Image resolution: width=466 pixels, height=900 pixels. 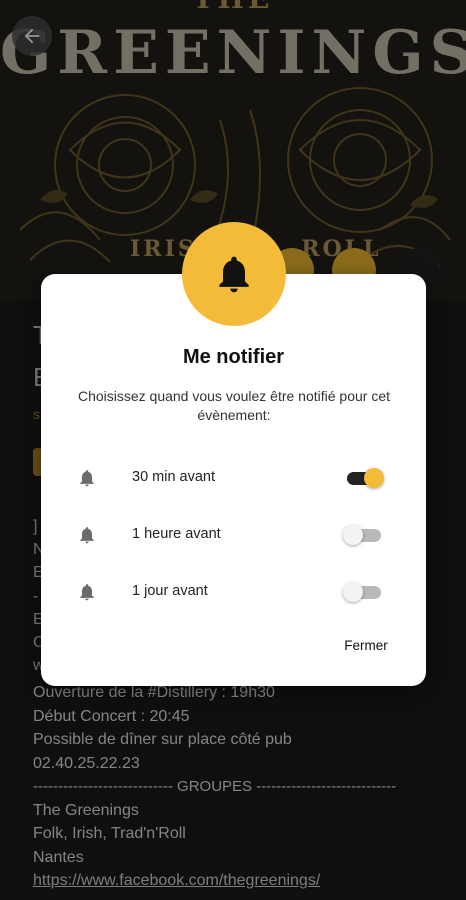 I want to click on option-label: 1 heure avant, so click(x=176, y=534).